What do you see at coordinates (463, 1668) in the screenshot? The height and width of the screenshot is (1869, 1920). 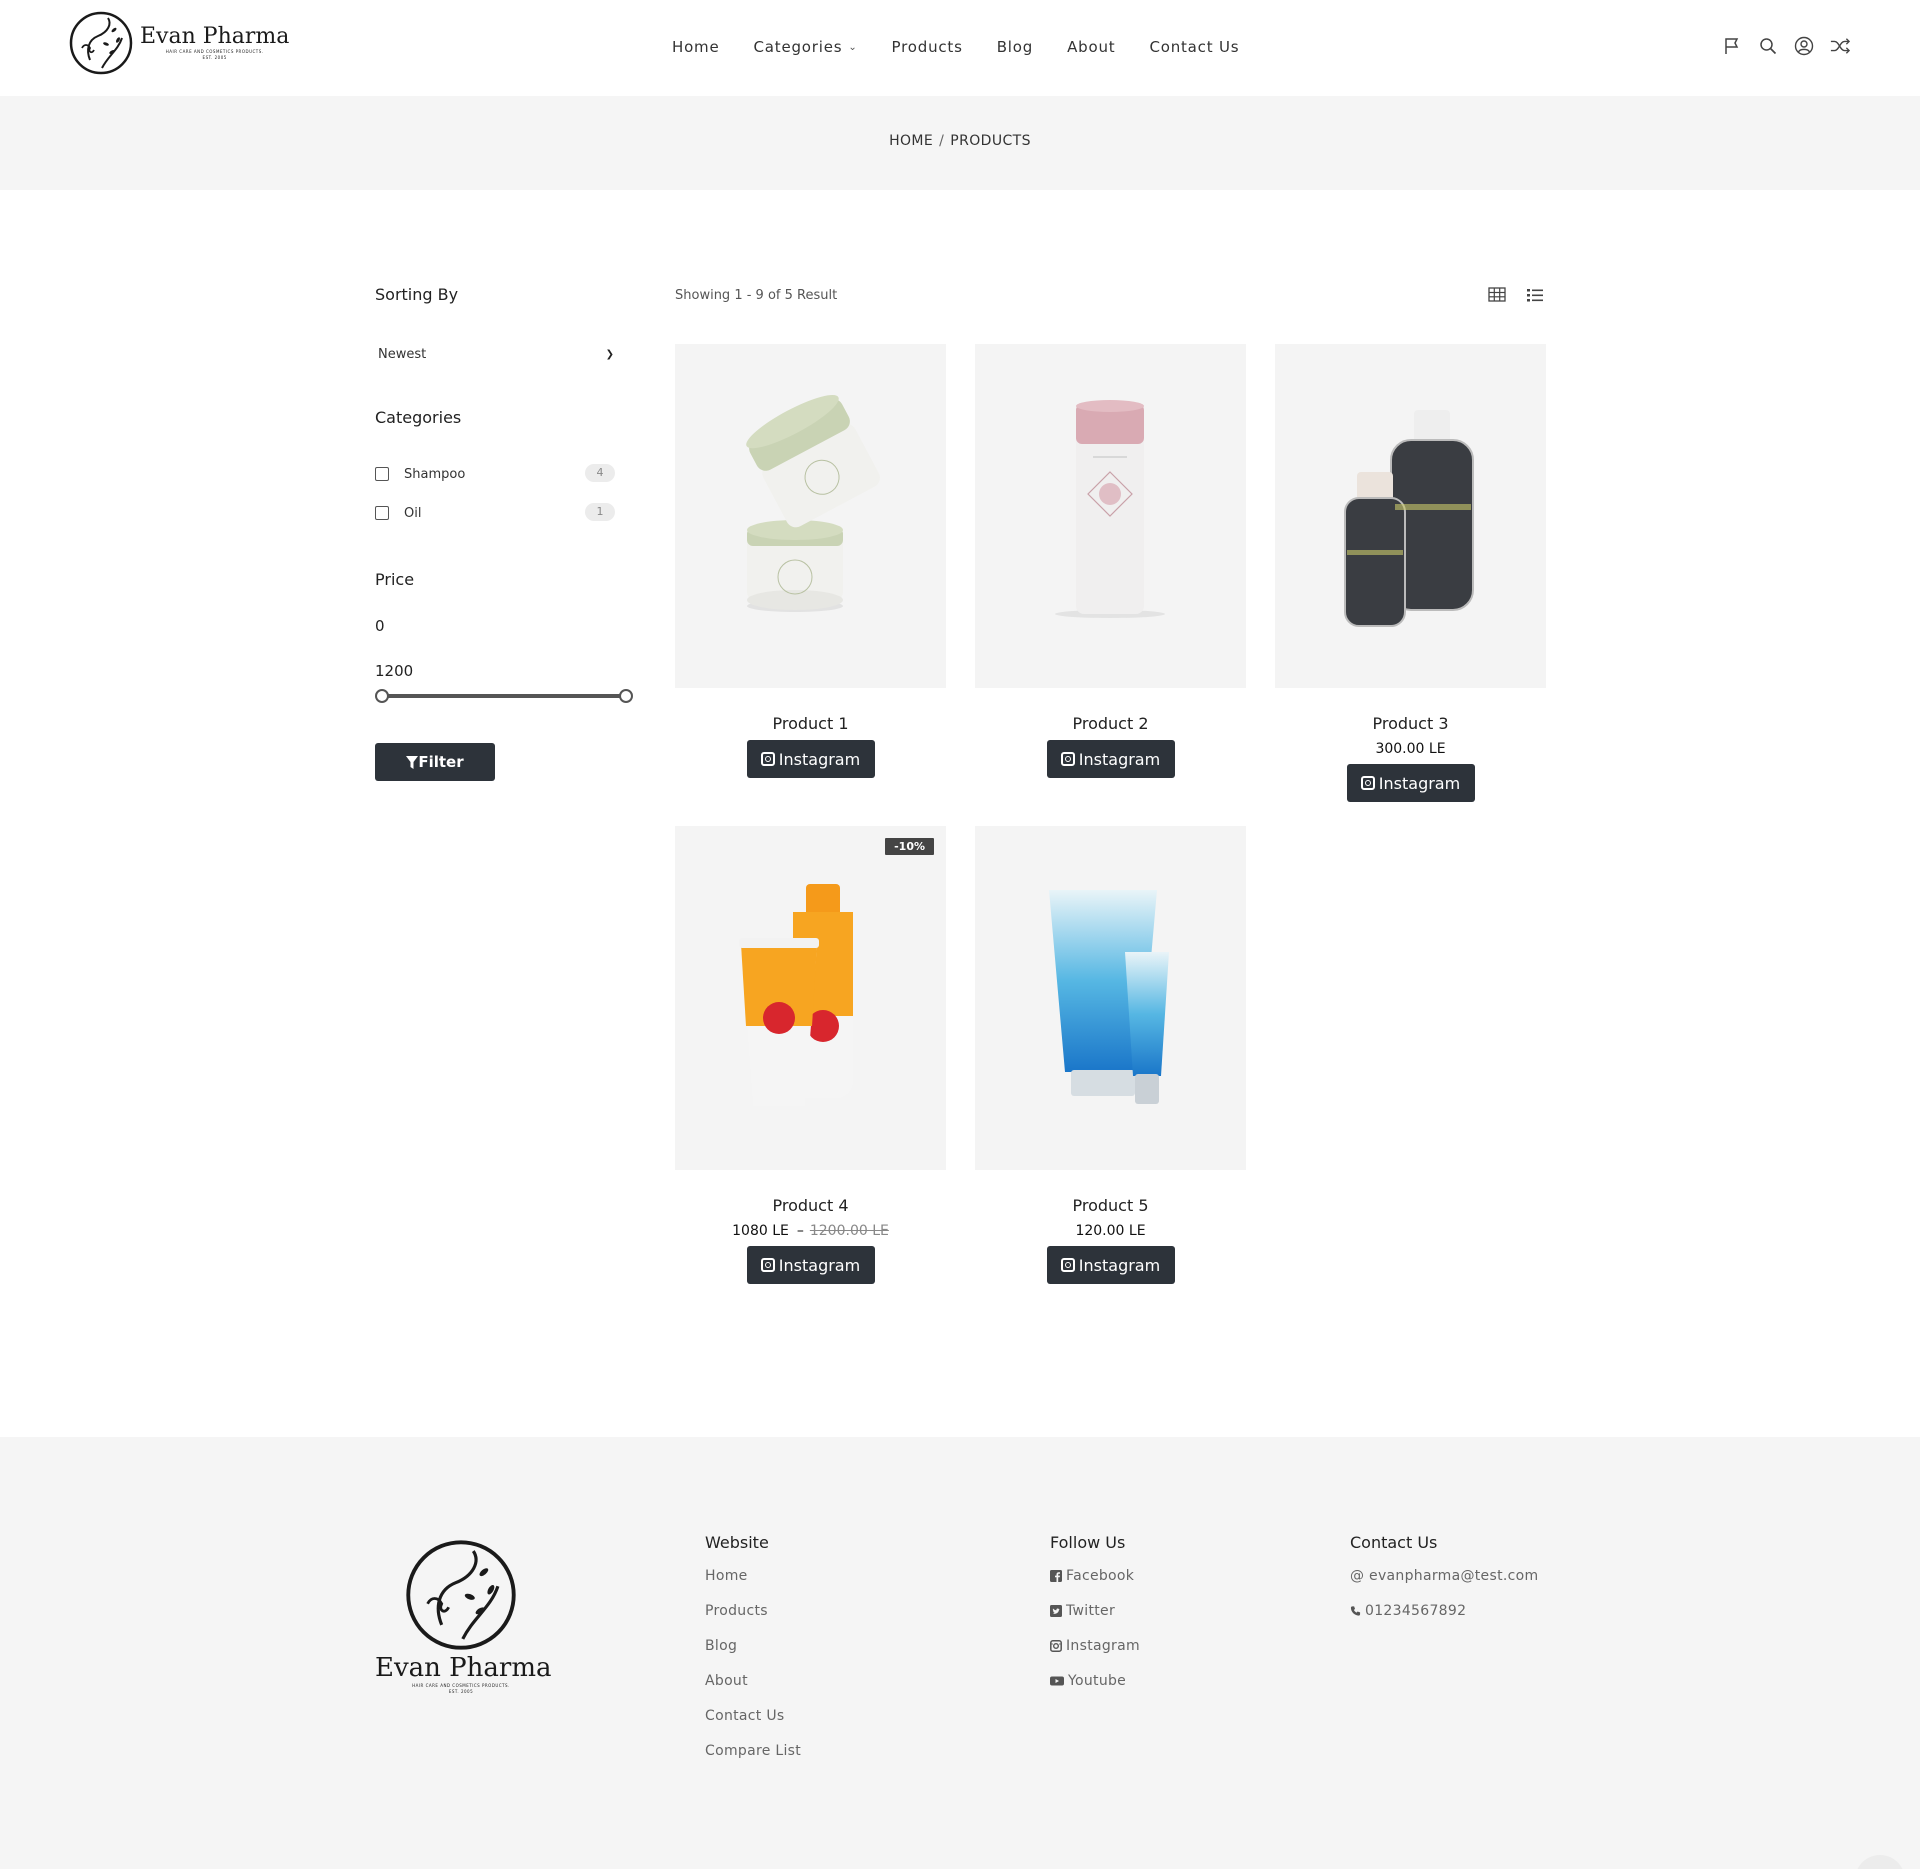 I see `footer-logo-name: Evan Pharma` at bounding box center [463, 1668].